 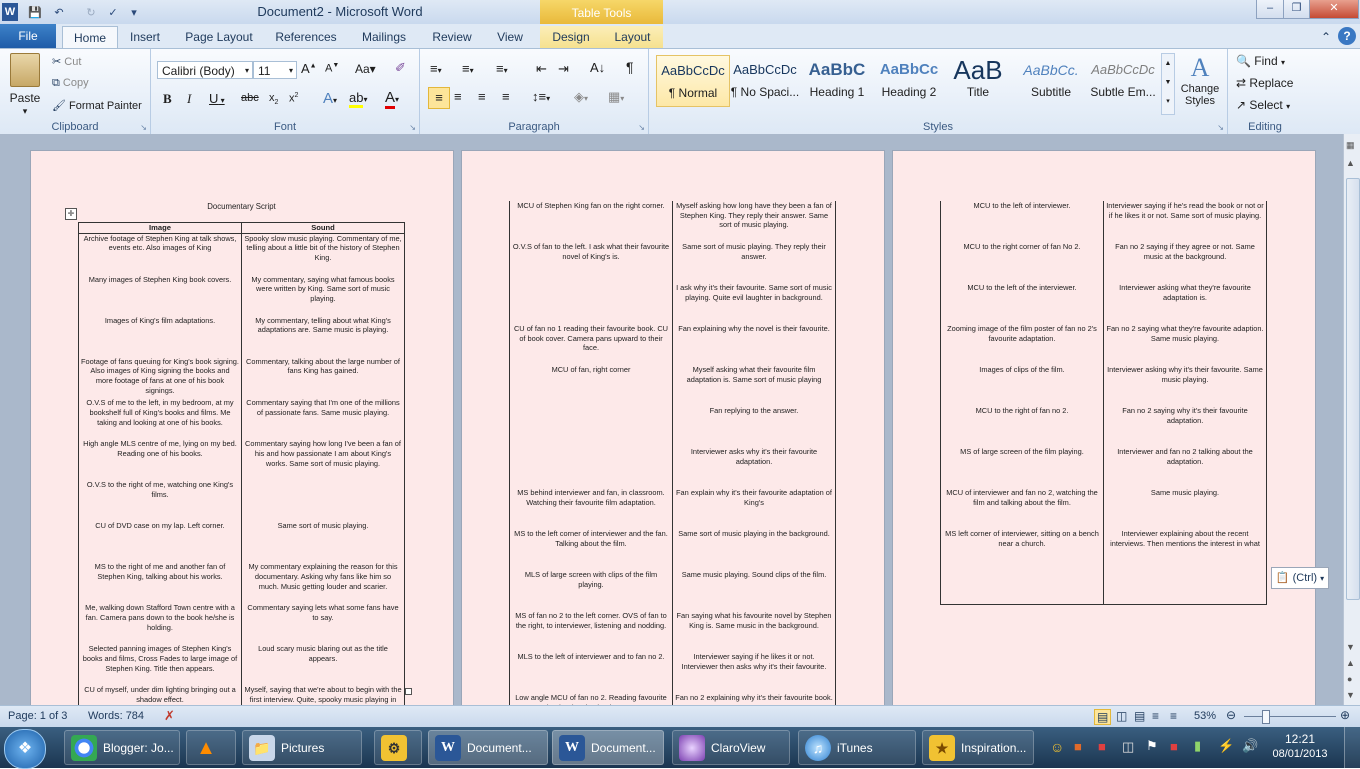 I want to click on change-styles-button: A Change Styles, so click(x=1200, y=80).